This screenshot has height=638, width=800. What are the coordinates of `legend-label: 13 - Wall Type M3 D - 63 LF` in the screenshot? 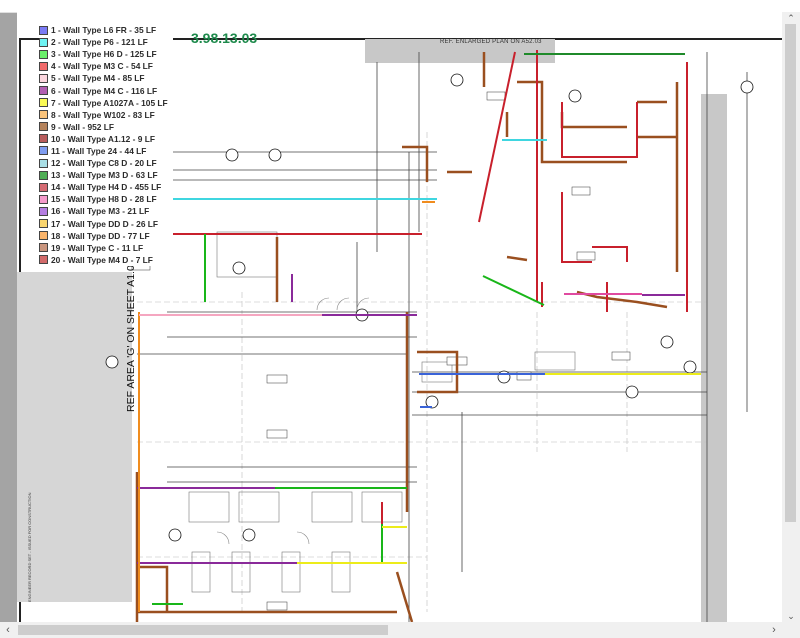 It's located at (104, 175).